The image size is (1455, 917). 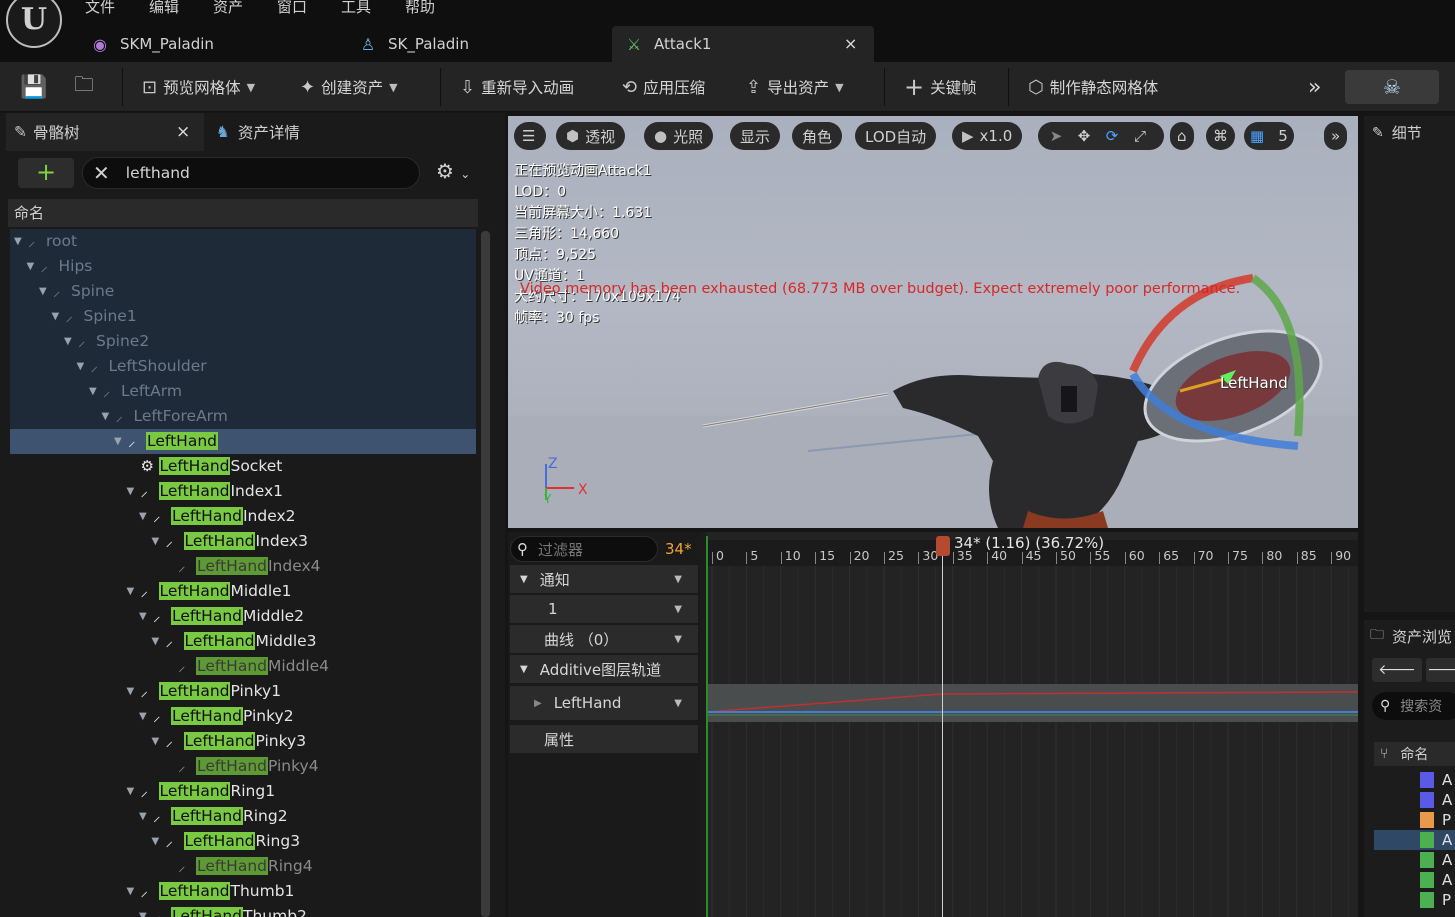 I want to click on bone-row: ▼ ⸝ LeftHandPinky3, so click(x=243, y=741).